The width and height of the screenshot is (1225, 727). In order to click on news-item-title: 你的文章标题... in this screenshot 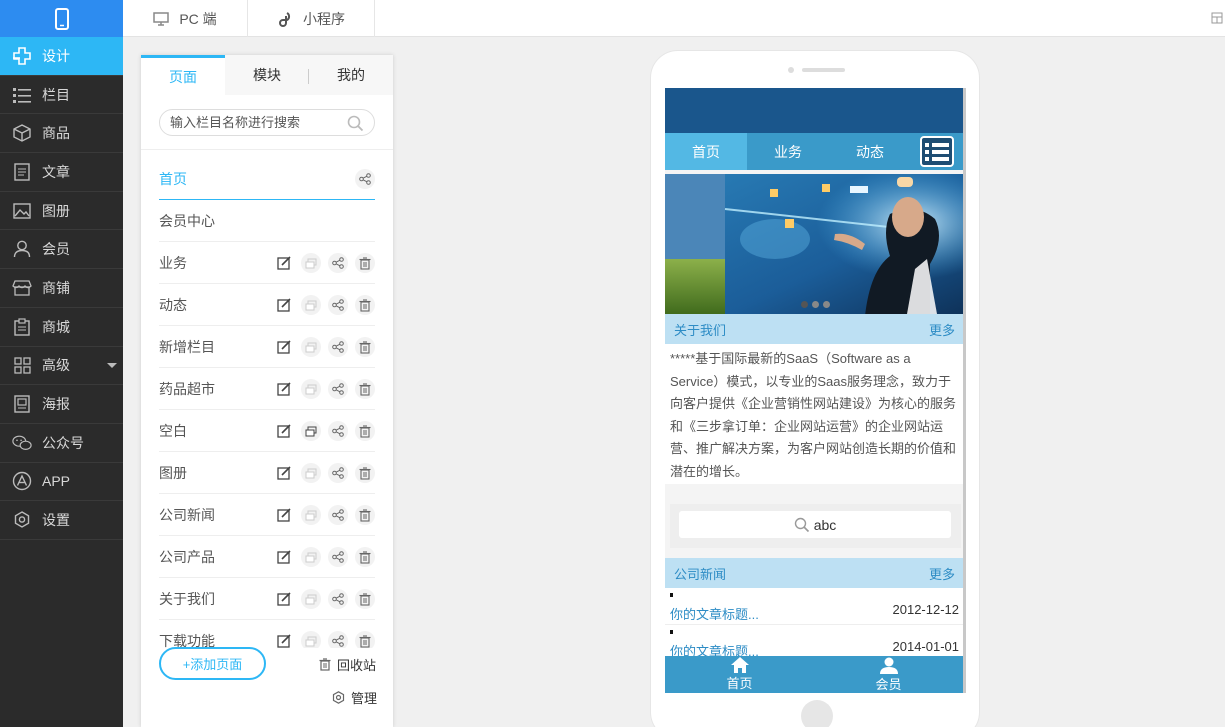, I will do `click(714, 613)`.